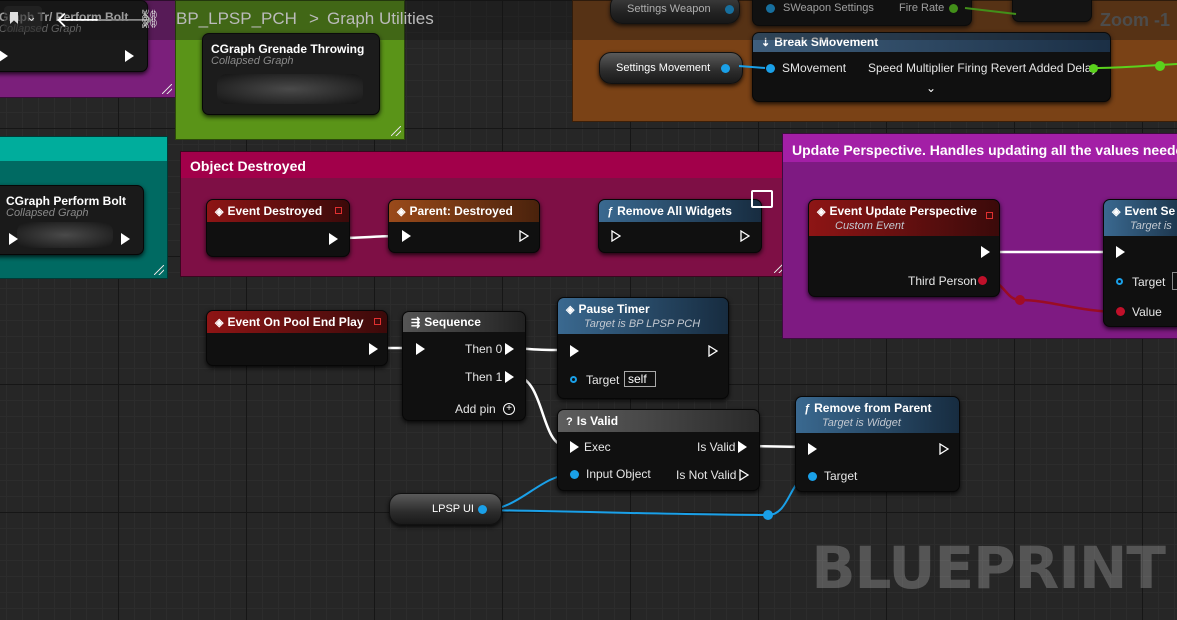 The image size is (1177, 620). Describe the element at coordinates (297, 338) in the screenshot. I see `event-on-pool-end-play-node: ◈ Event On Pool End Play` at that location.